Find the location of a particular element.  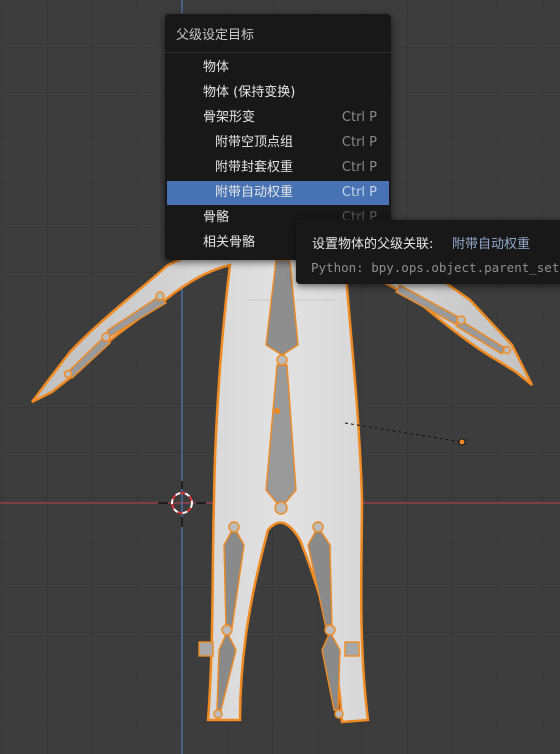

tooltip-description: 设置物体的父级关联: is located at coordinates (373, 244).